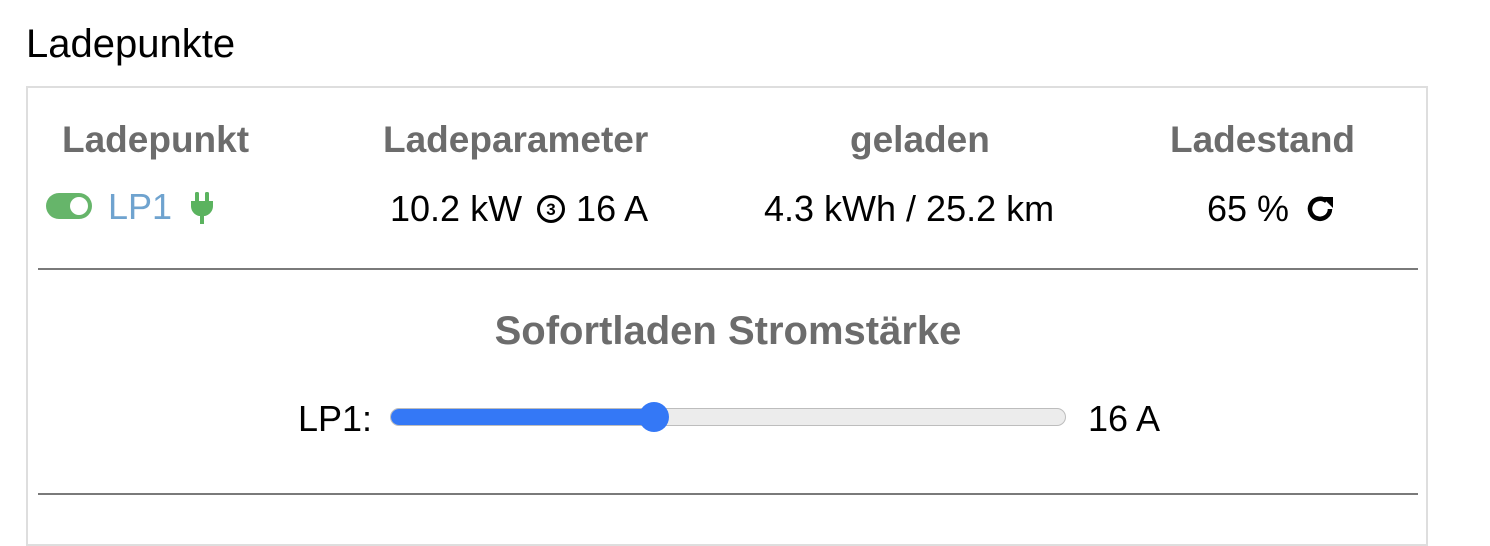 The image size is (1490, 546). What do you see at coordinates (516, 139) in the screenshot?
I see `column-header-parameters: Ladeparameter` at bounding box center [516, 139].